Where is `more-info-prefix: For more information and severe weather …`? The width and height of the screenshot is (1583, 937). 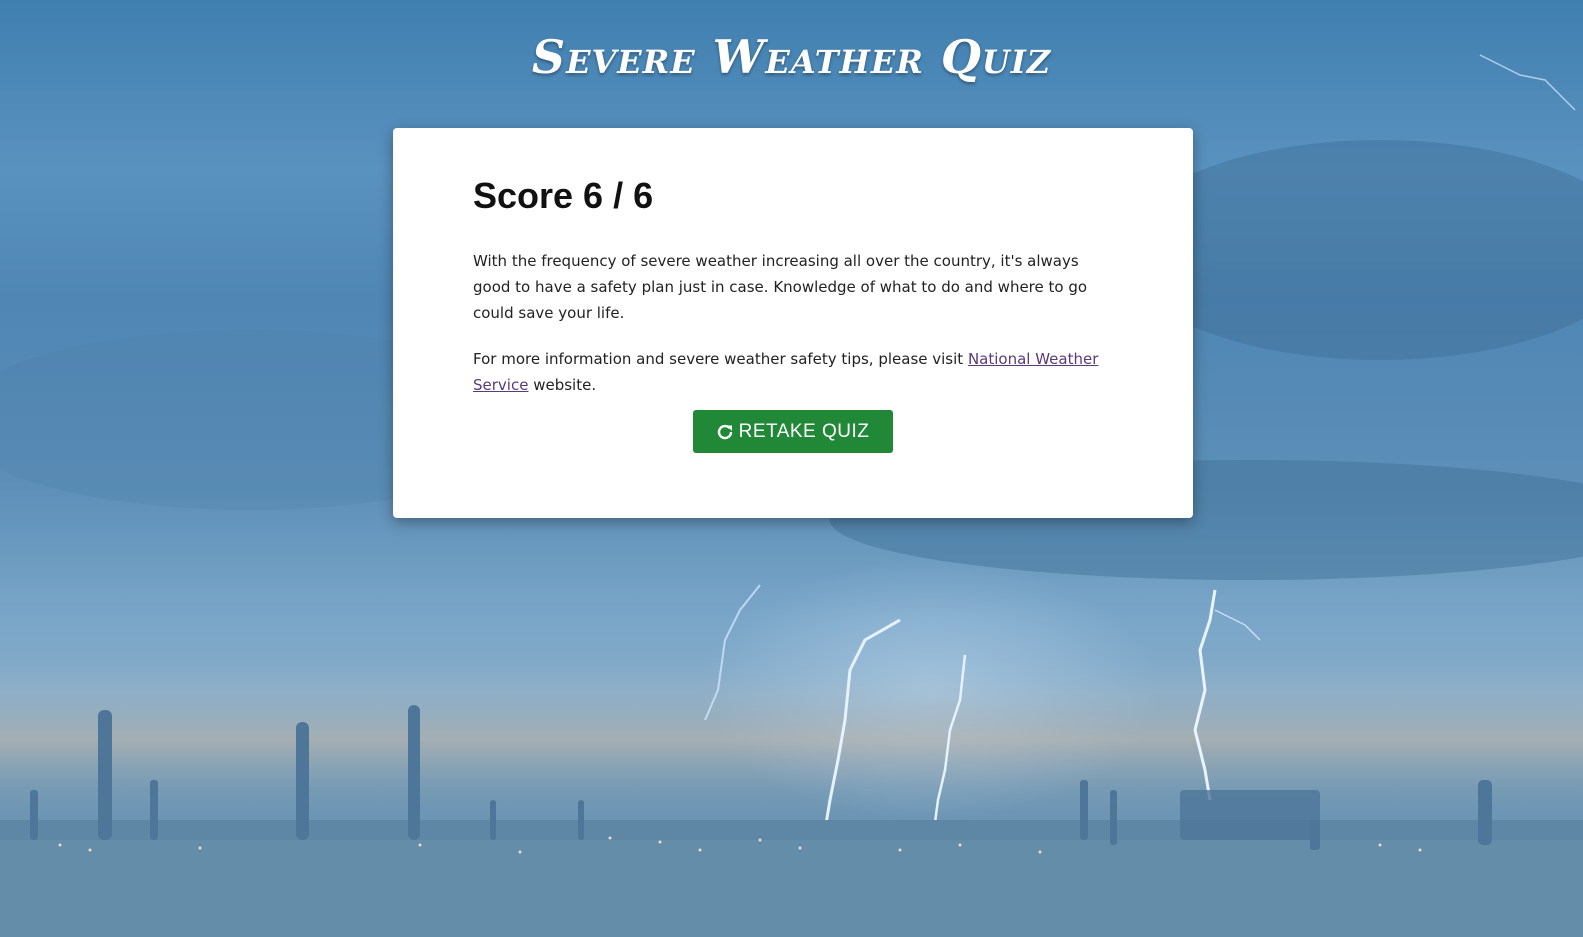
more-info-prefix: For more information and severe weather … is located at coordinates (720, 359).